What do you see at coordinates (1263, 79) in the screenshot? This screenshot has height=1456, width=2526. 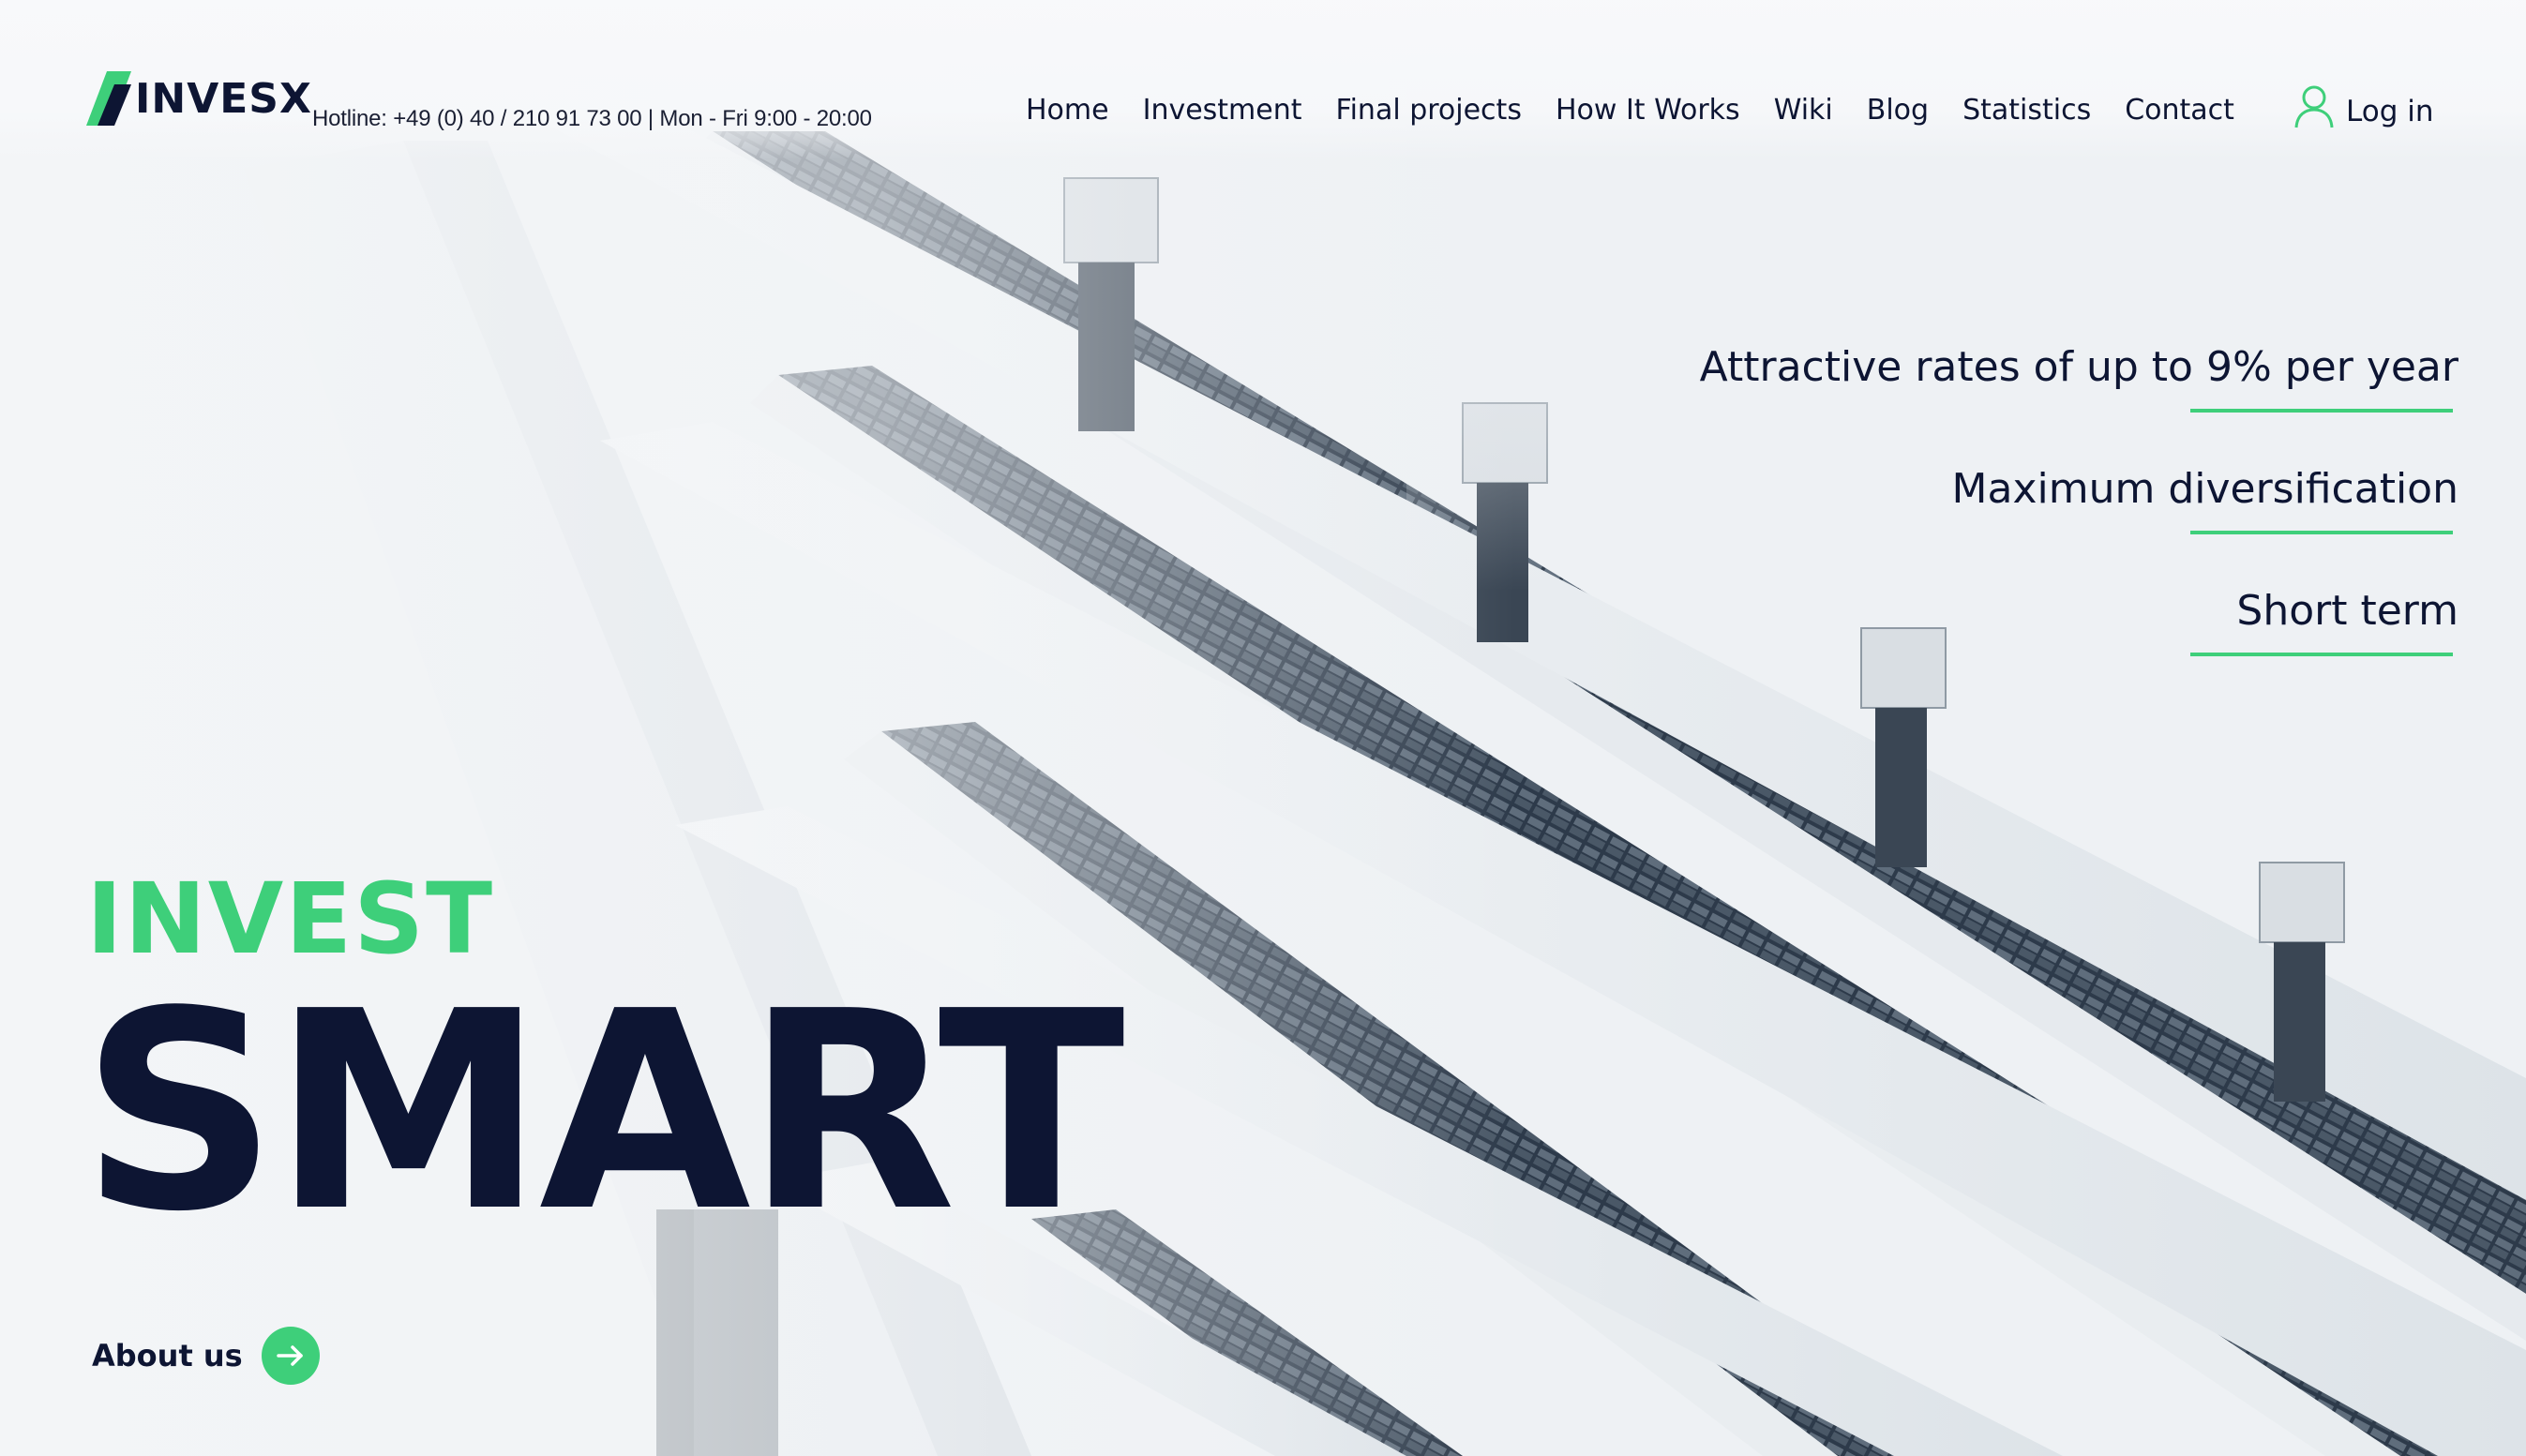 I see `site-header` at bounding box center [1263, 79].